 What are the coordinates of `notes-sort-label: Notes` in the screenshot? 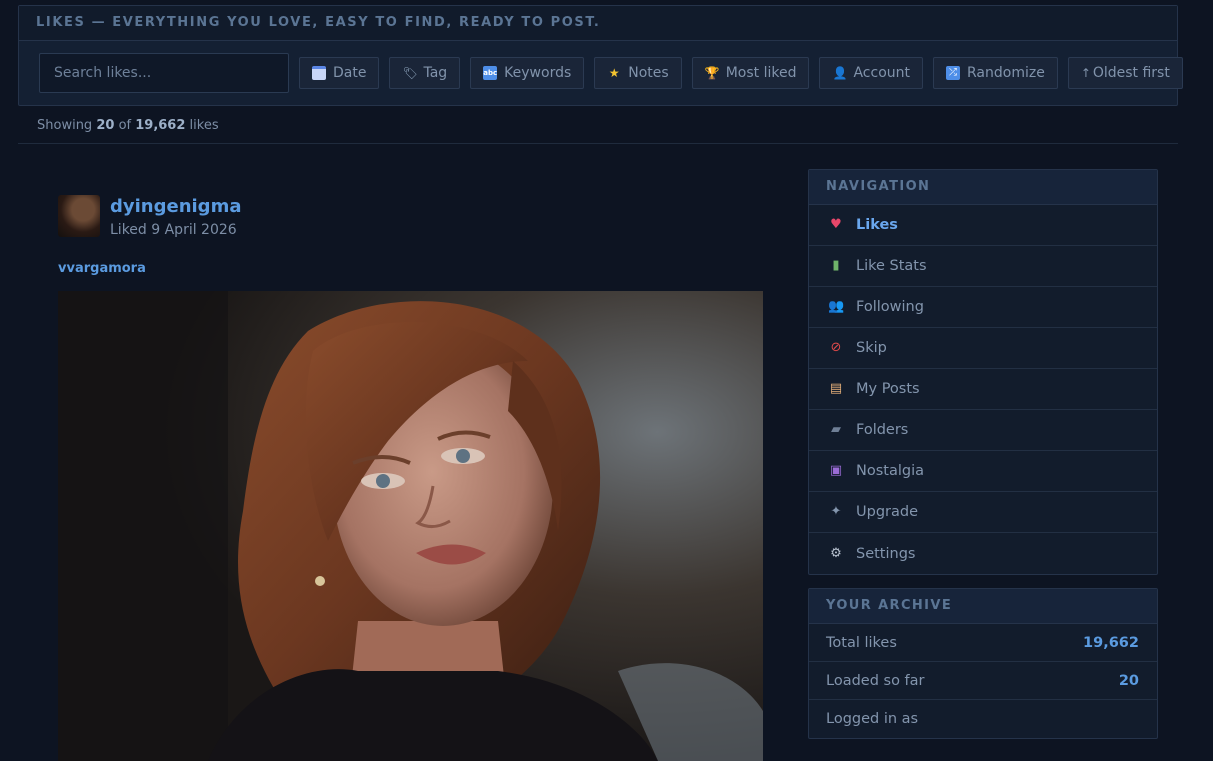 It's located at (648, 73).